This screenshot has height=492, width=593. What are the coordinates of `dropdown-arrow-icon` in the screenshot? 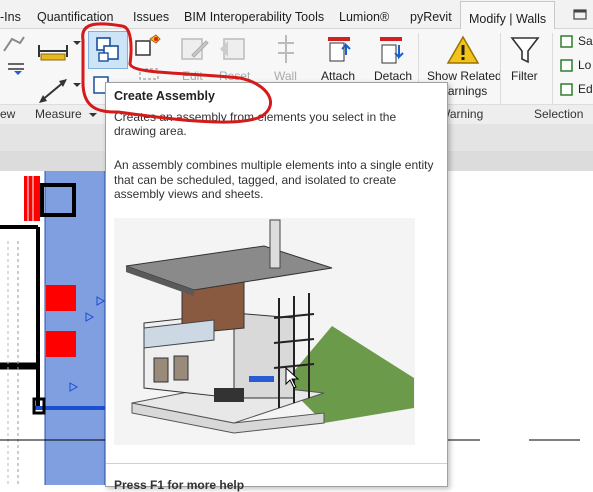 It's located at (77, 43).